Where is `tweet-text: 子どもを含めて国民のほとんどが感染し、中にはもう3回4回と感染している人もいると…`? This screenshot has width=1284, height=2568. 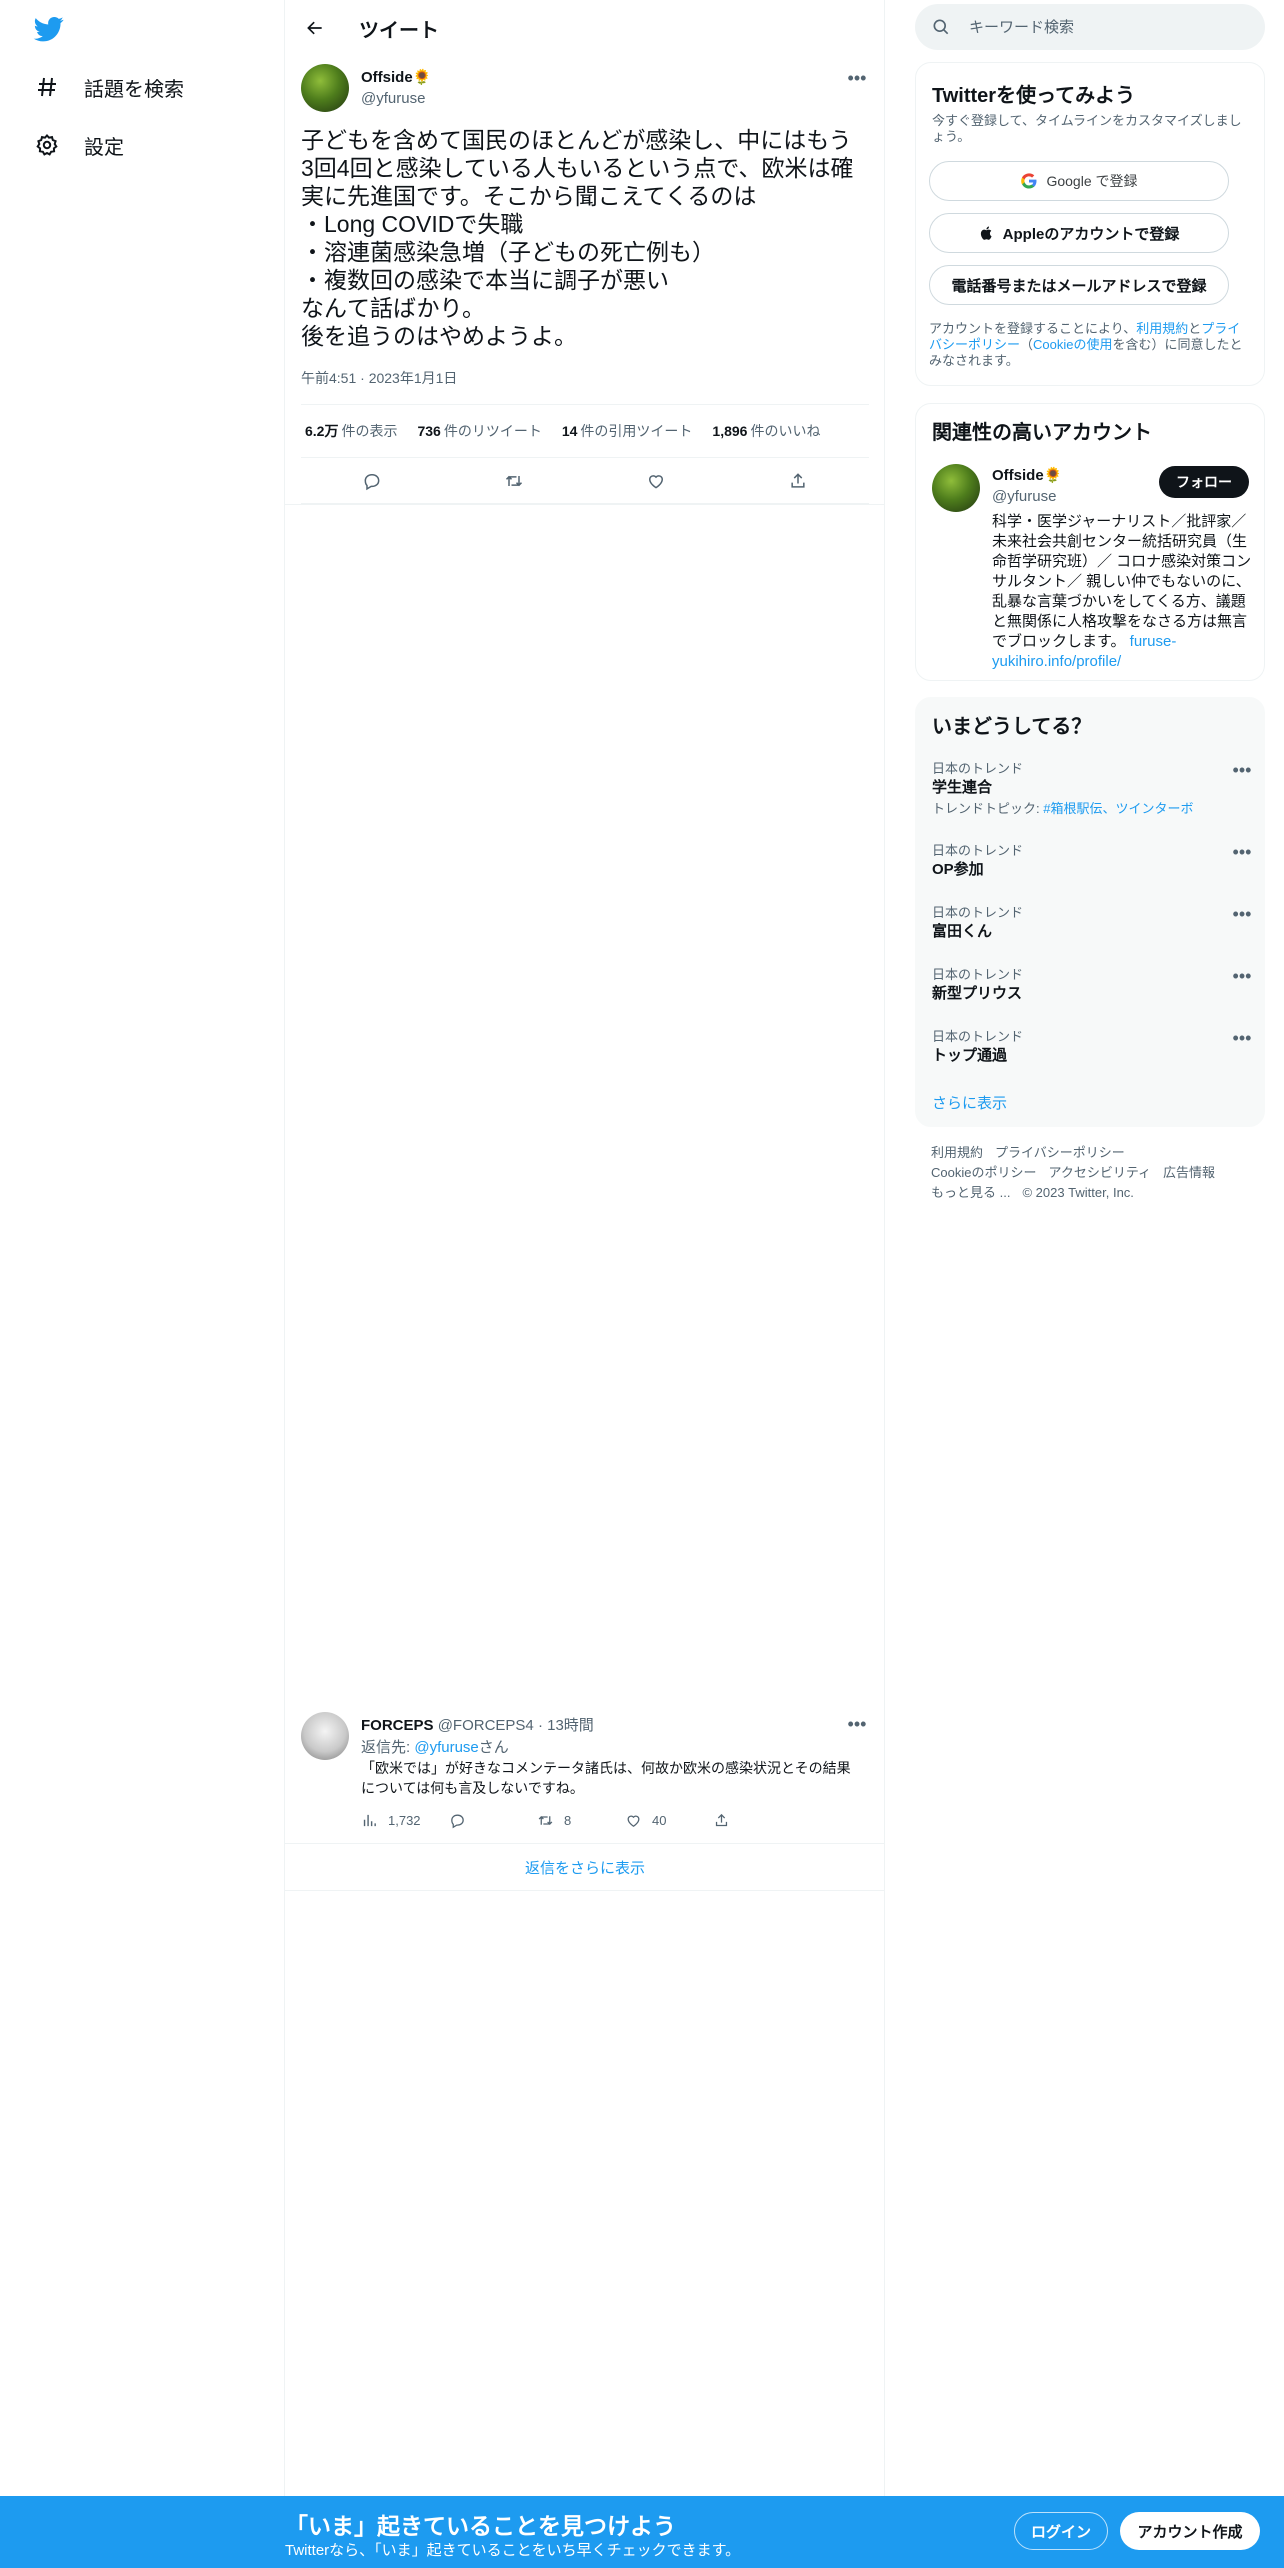 tweet-text: 子どもを含めて国民のほとんどが感染し、中にはもう3回4回と感染している人もいると… is located at coordinates (577, 238).